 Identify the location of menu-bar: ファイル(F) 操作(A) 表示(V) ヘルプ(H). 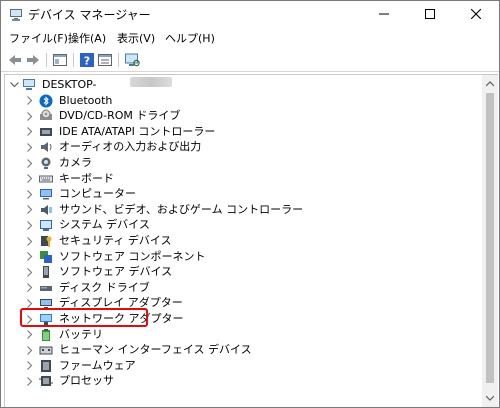
(250, 39).